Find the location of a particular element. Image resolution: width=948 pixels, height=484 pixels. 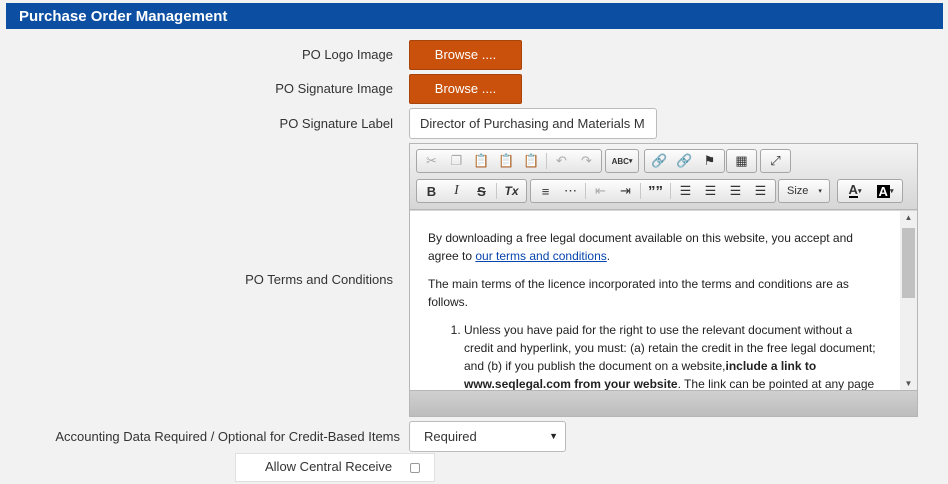

spellcheck-group: ABC ▾ is located at coordinates (622, 161).